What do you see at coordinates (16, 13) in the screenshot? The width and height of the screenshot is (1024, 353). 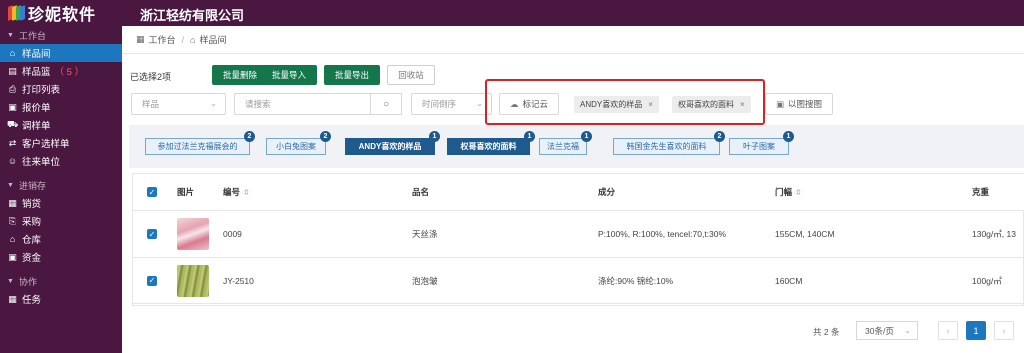 I see `logo-mark-icon` at bounding box center [16, 13].